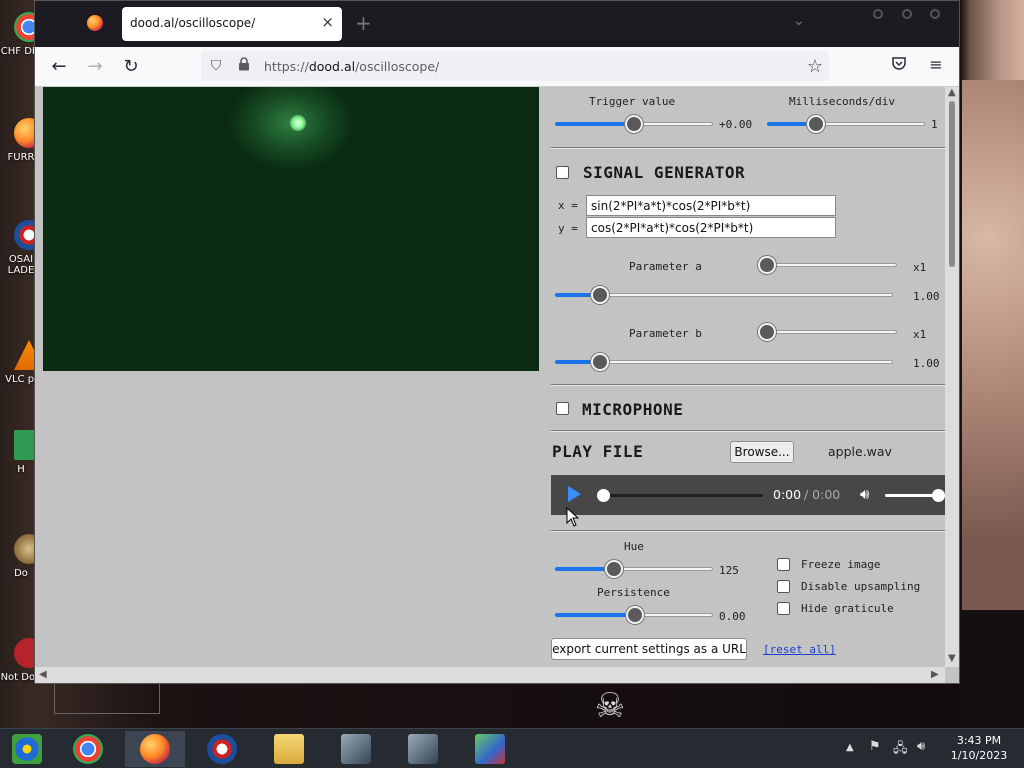 The height and width of the screenshot is (768, 1024). What do you see at coordinates (822, 494) in the screenshot?
I see `audio-duration: / 0:00` at bounding box center [822, 494].